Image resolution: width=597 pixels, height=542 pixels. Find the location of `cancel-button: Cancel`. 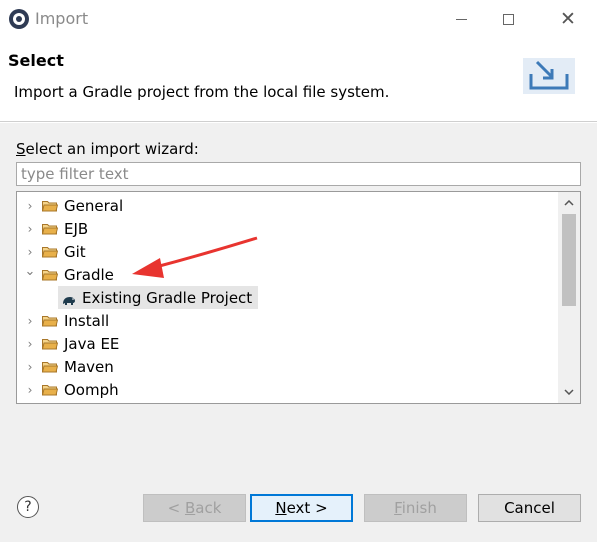

cancel-button: Cancel is located at coordinates (529, 508).